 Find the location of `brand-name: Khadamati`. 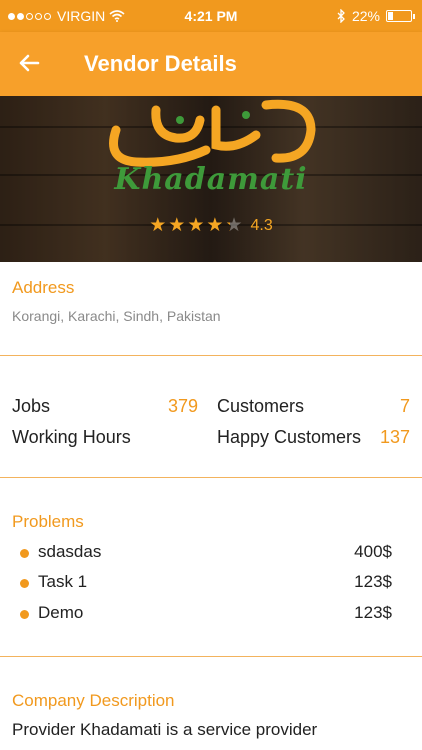

brand-name: Khadamati is located at coordinates (211, 179).